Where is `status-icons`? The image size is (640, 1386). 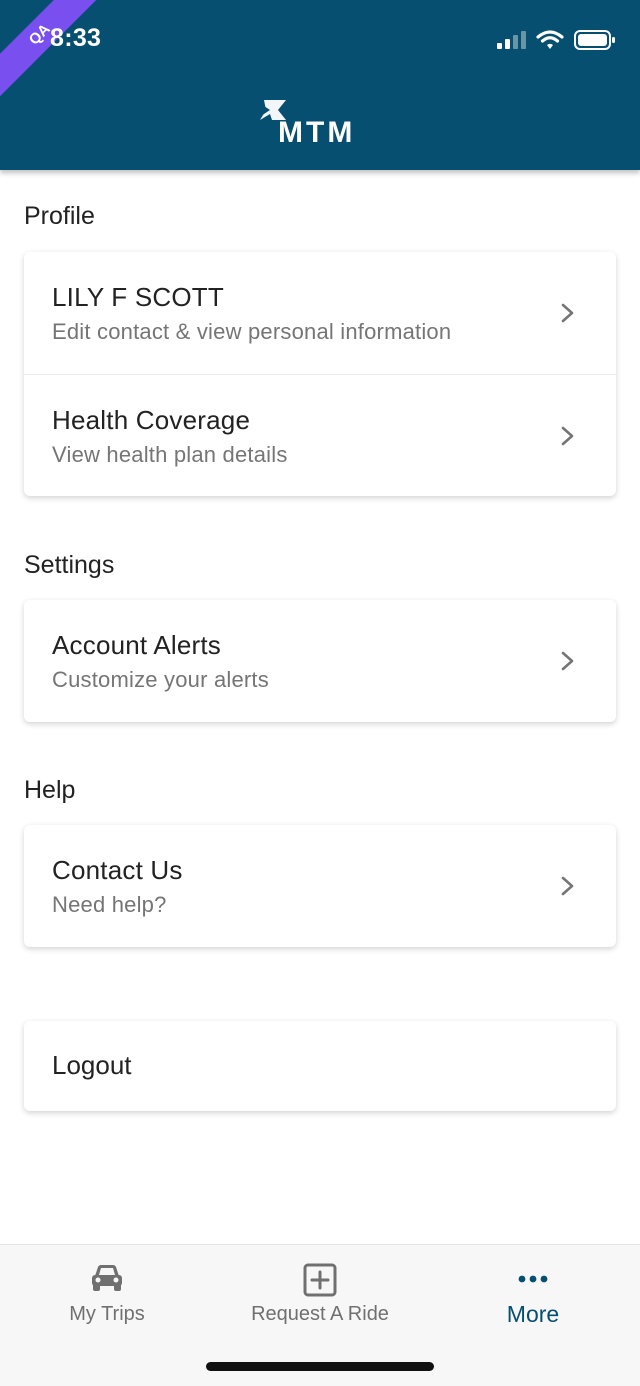
status-icons is located at coordinates (556, 40).